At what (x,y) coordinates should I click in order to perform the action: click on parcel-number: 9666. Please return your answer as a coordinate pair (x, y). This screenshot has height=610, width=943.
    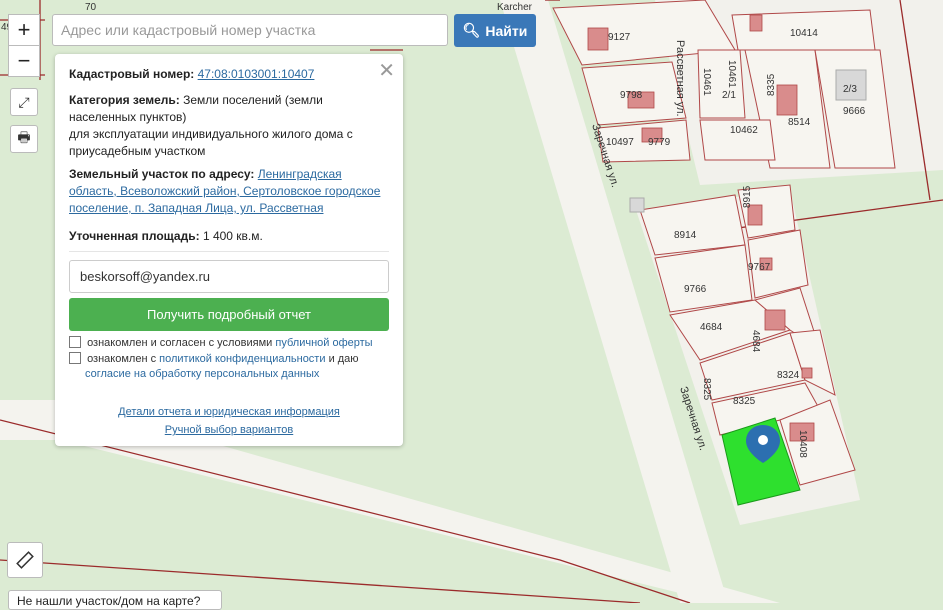
    Looking at the image, I should click on (854, 111).